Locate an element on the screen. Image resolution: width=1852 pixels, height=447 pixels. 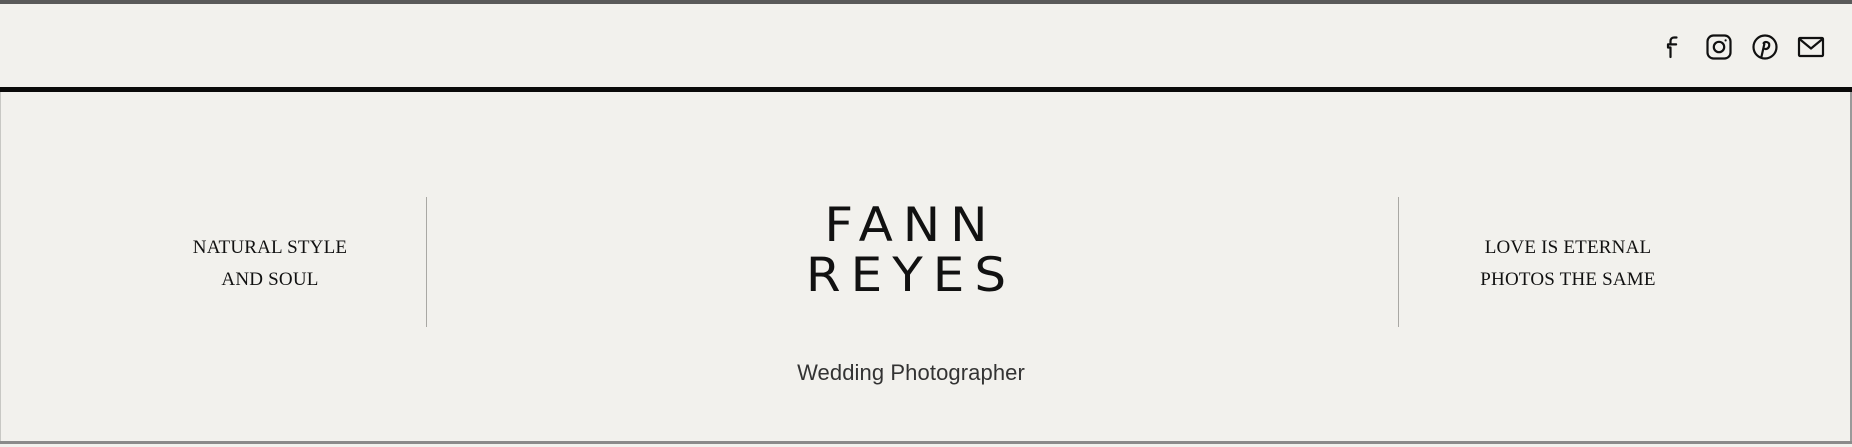
social-links is located at coordinates (1742, 47).